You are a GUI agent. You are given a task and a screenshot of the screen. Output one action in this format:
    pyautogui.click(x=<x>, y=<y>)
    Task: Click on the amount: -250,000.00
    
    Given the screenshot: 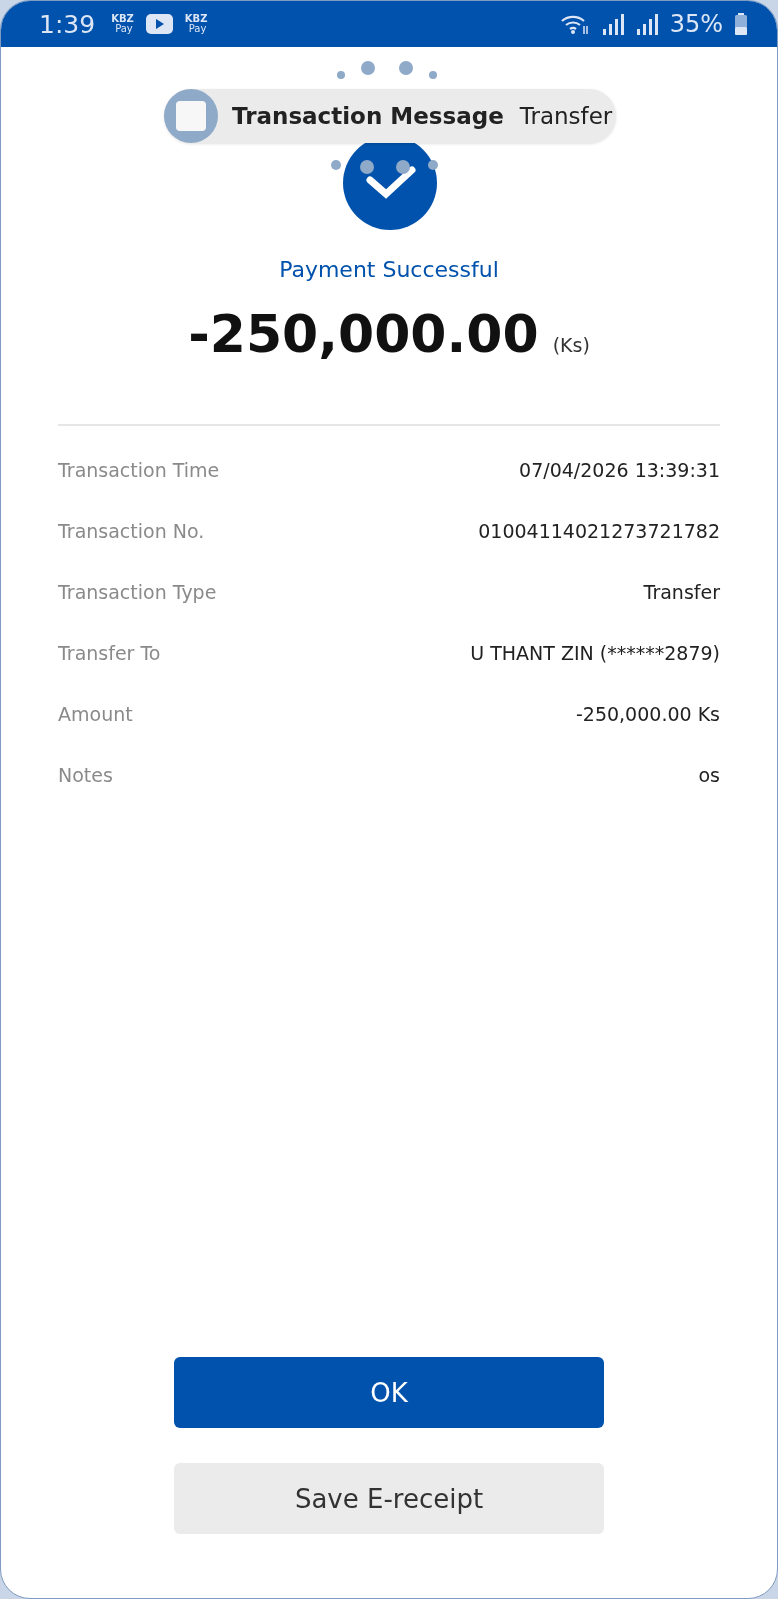 What is the action you would take?
    pyautogui.click(x=363, y=334)
    